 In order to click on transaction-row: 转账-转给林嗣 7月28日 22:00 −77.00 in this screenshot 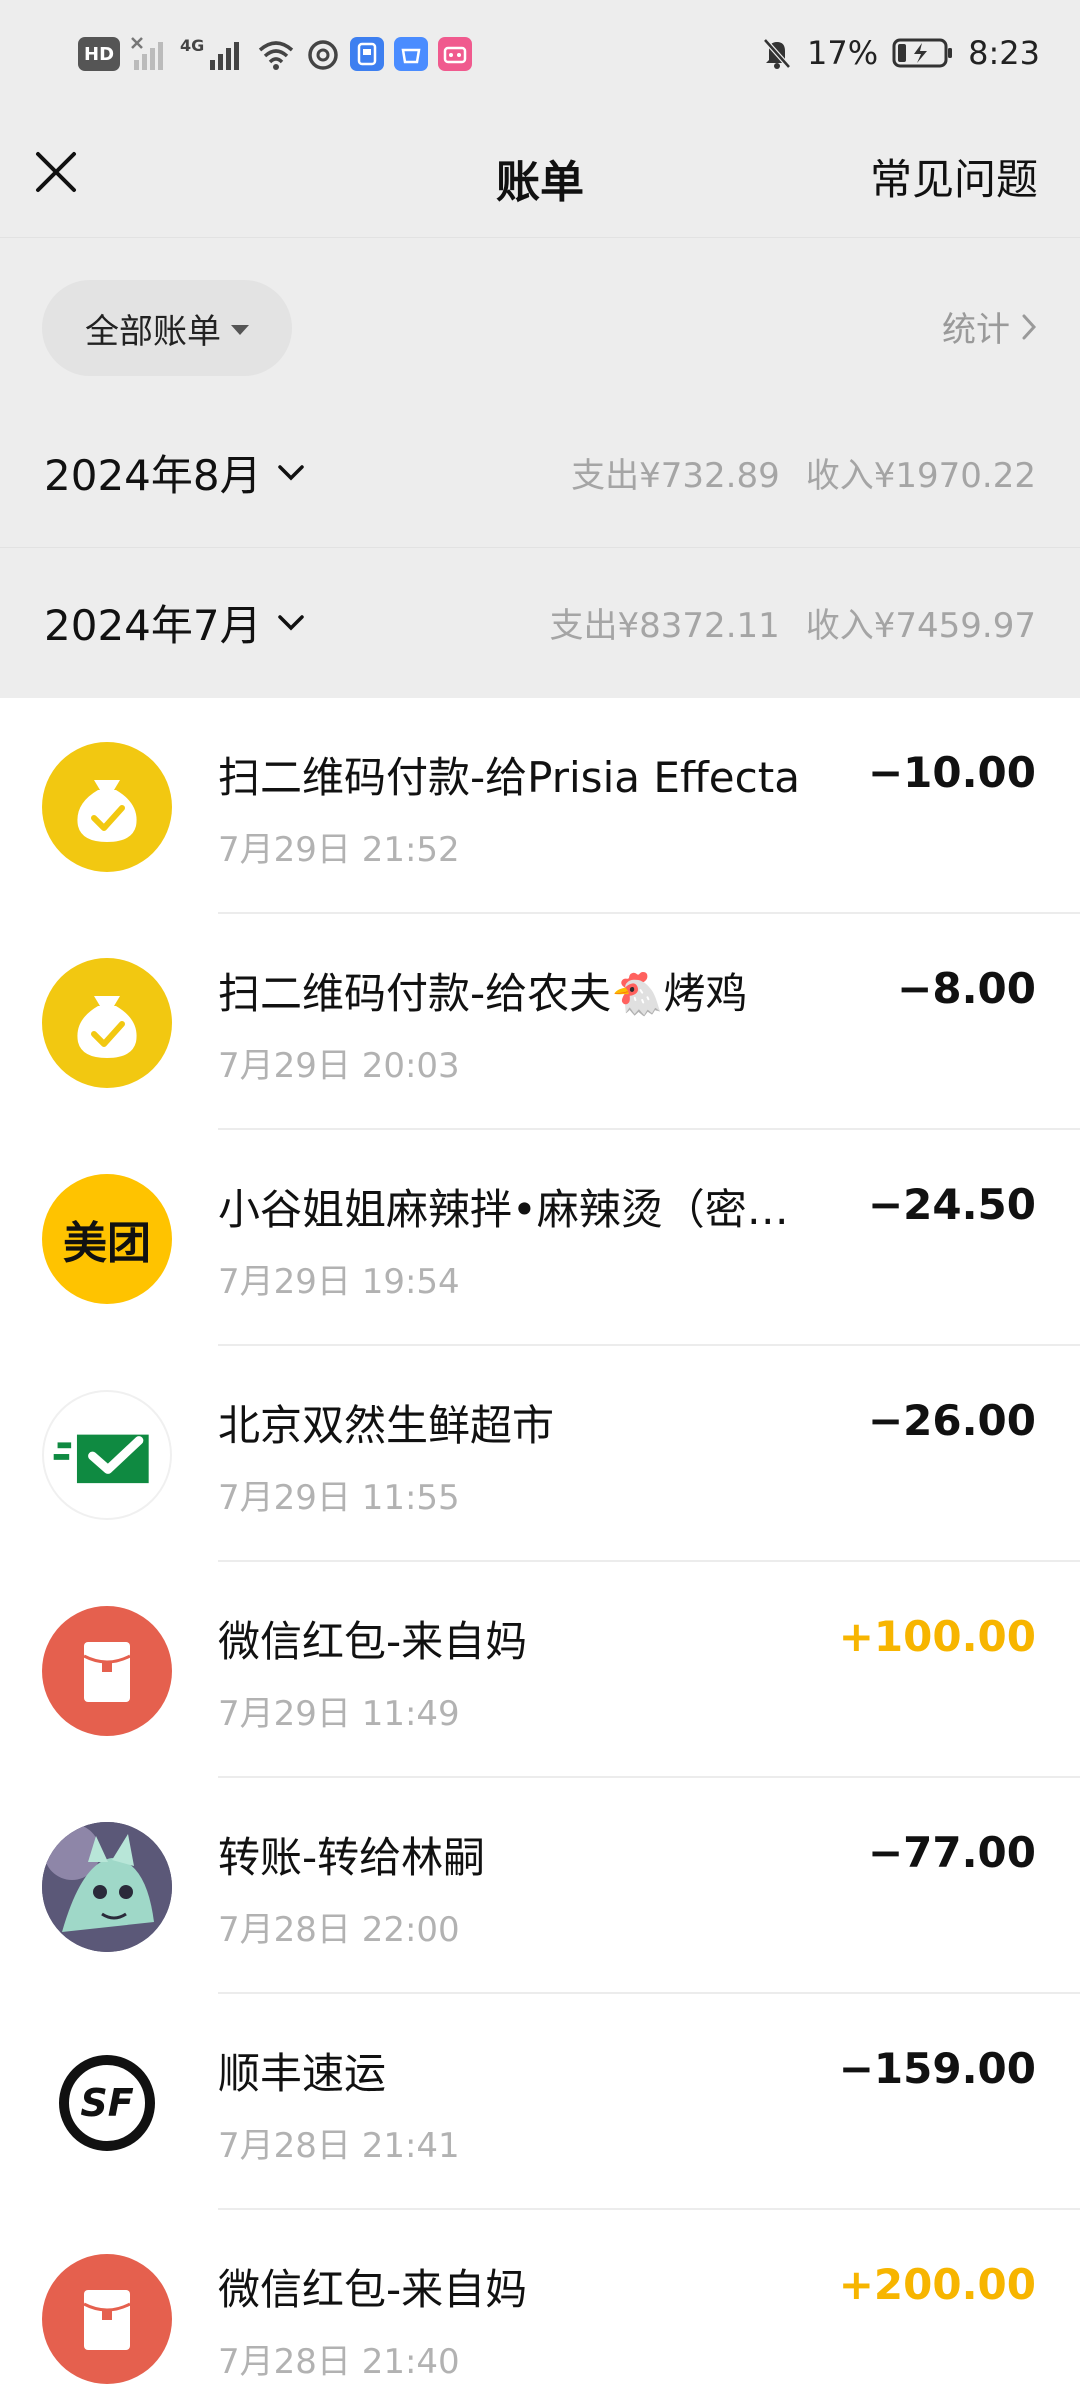, I will do `click(540, 1886)`.